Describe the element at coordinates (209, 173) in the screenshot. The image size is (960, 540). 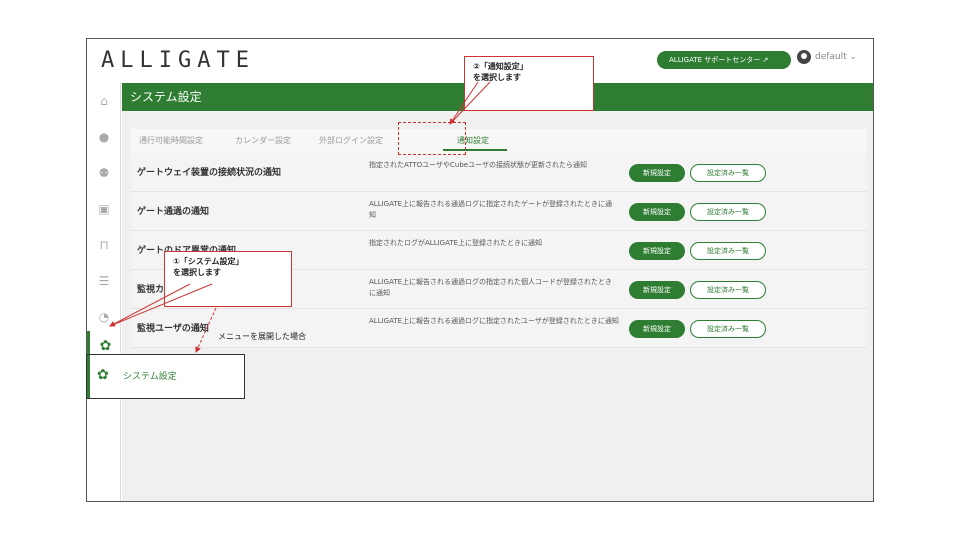
I see `row-title: ゲートウェイ装置の接続状況の通知` at that location.